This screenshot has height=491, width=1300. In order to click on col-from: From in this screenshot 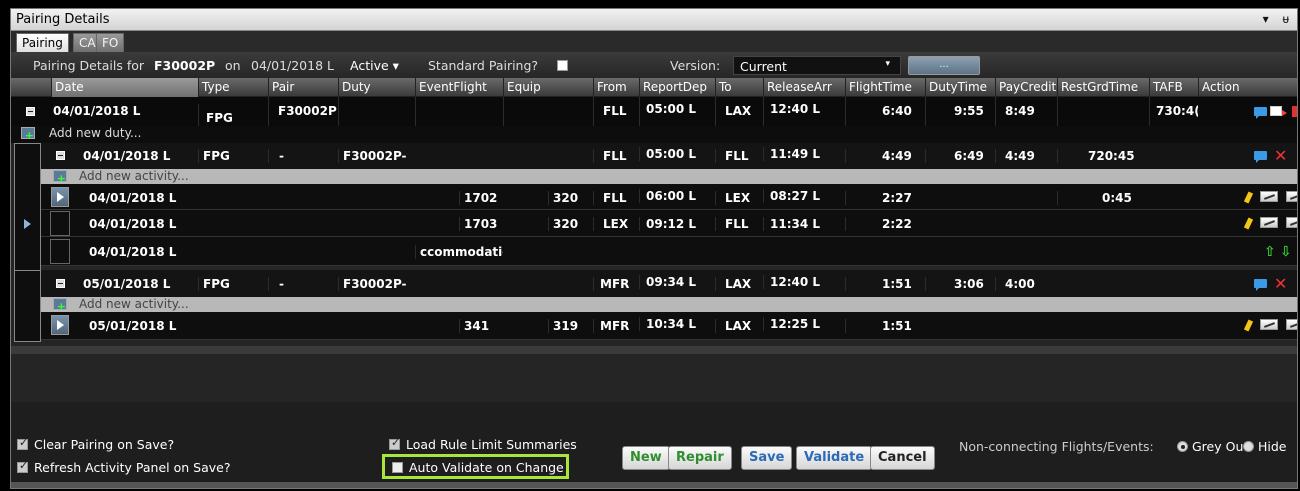, I will do `click(616, 87)`.